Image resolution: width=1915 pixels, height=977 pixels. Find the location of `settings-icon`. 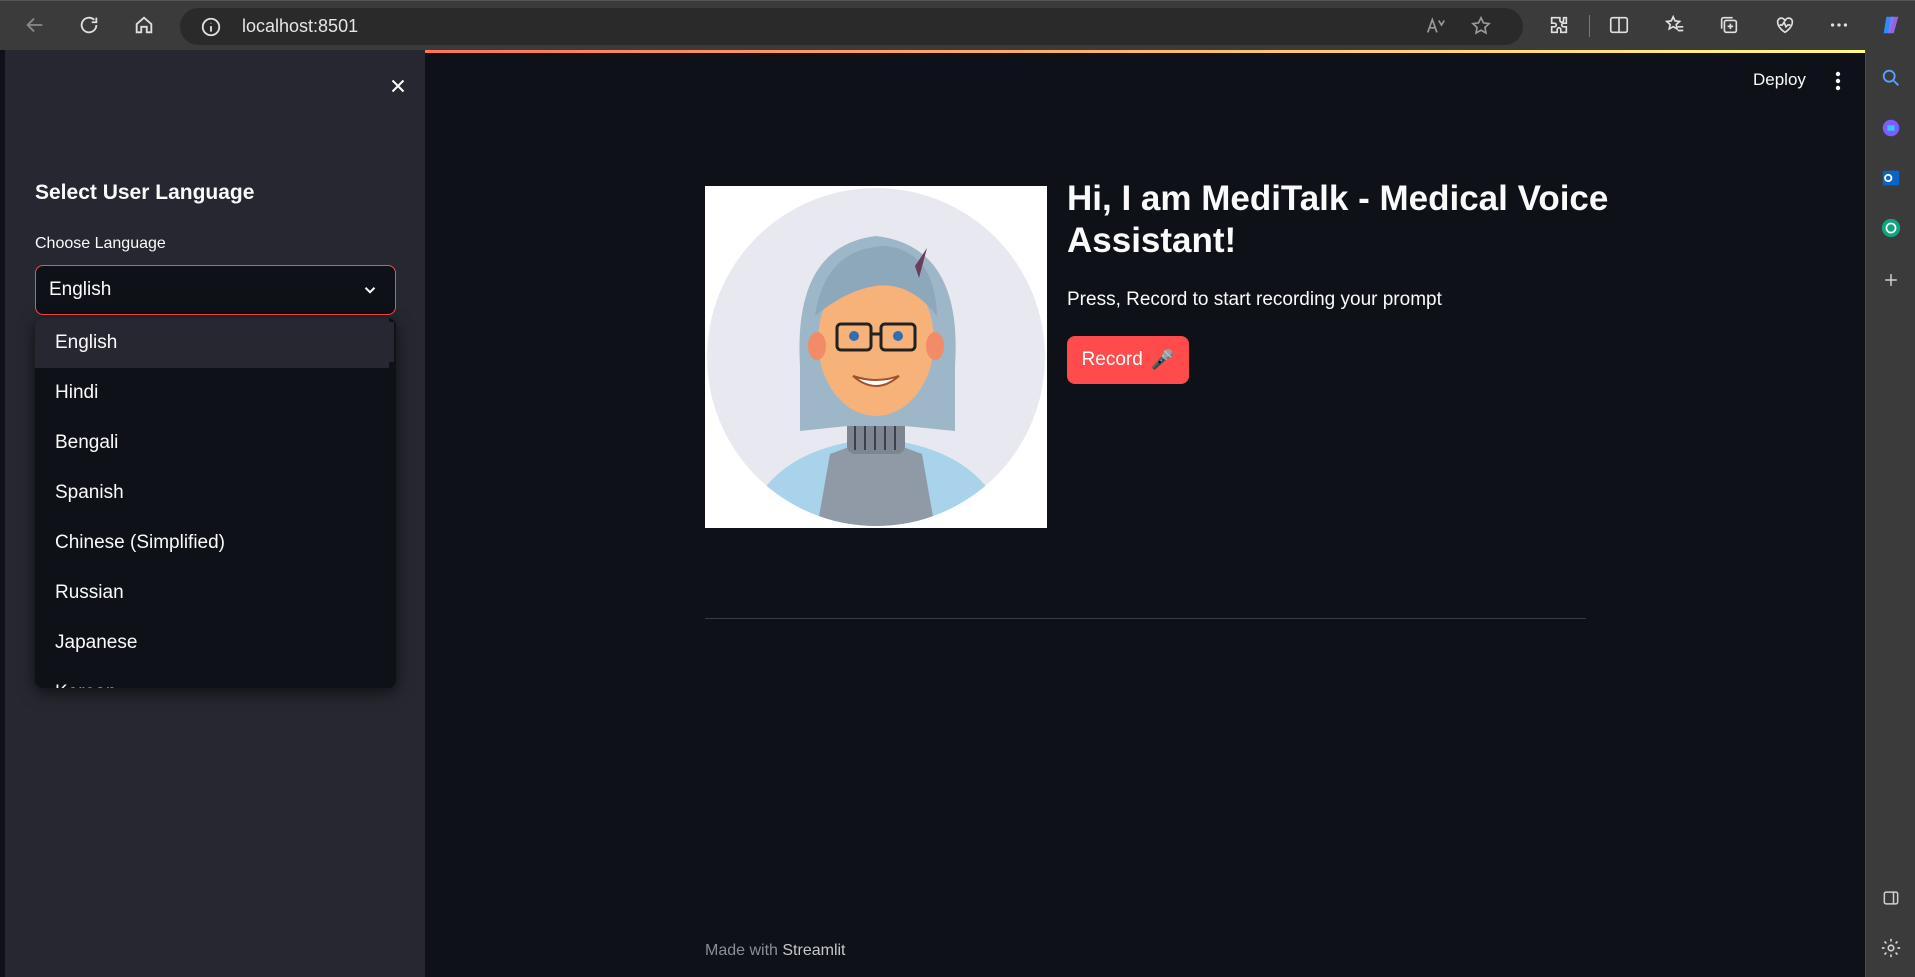

settings-icon is located at coordinates (1891, 948).